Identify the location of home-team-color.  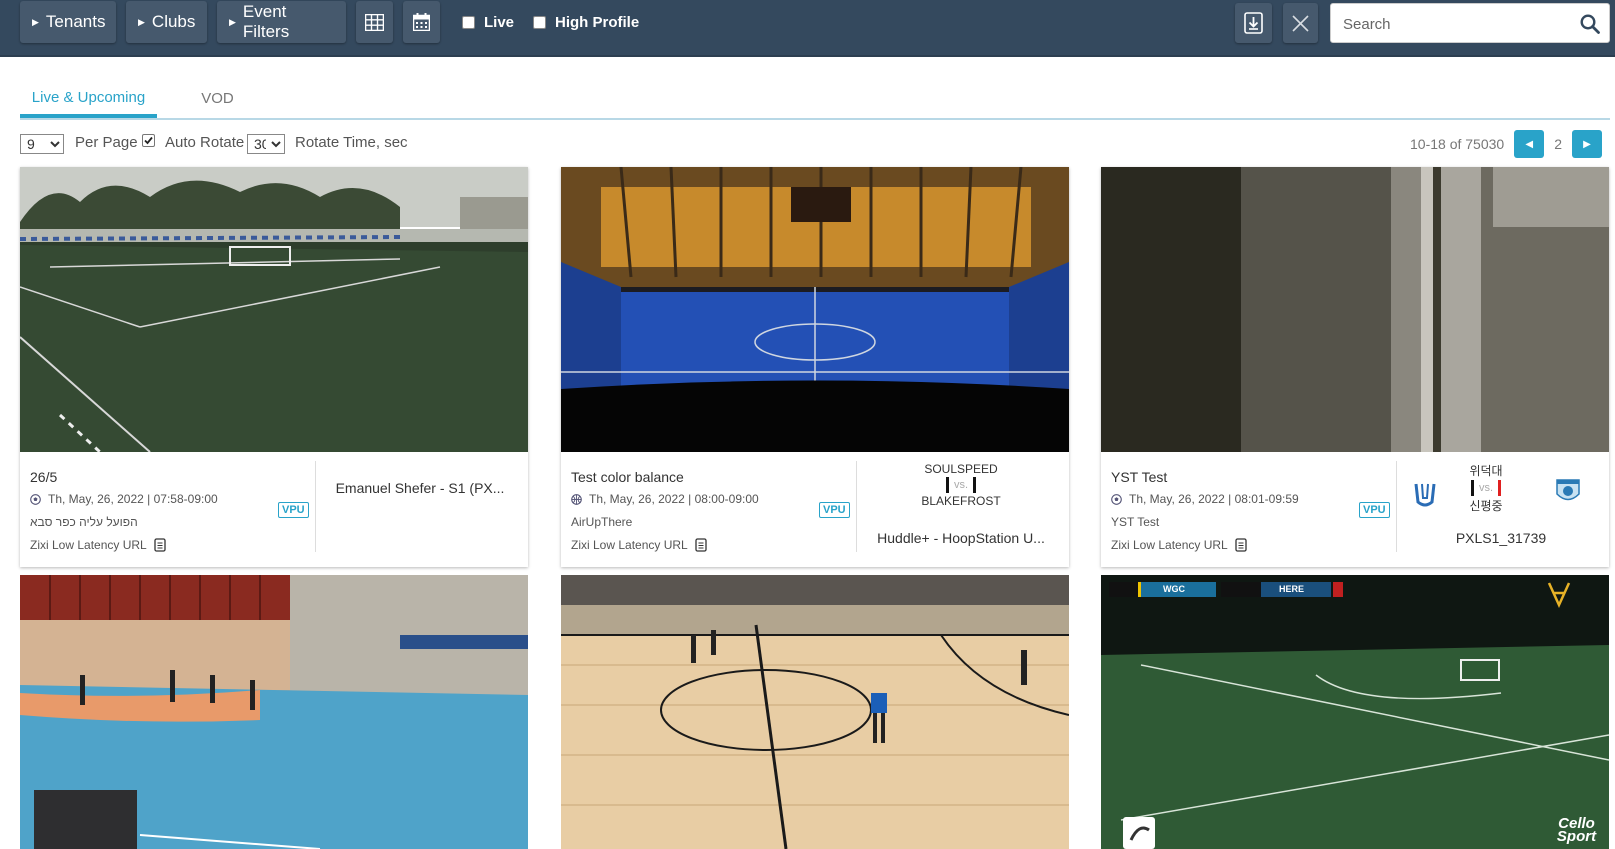
(947, 485).